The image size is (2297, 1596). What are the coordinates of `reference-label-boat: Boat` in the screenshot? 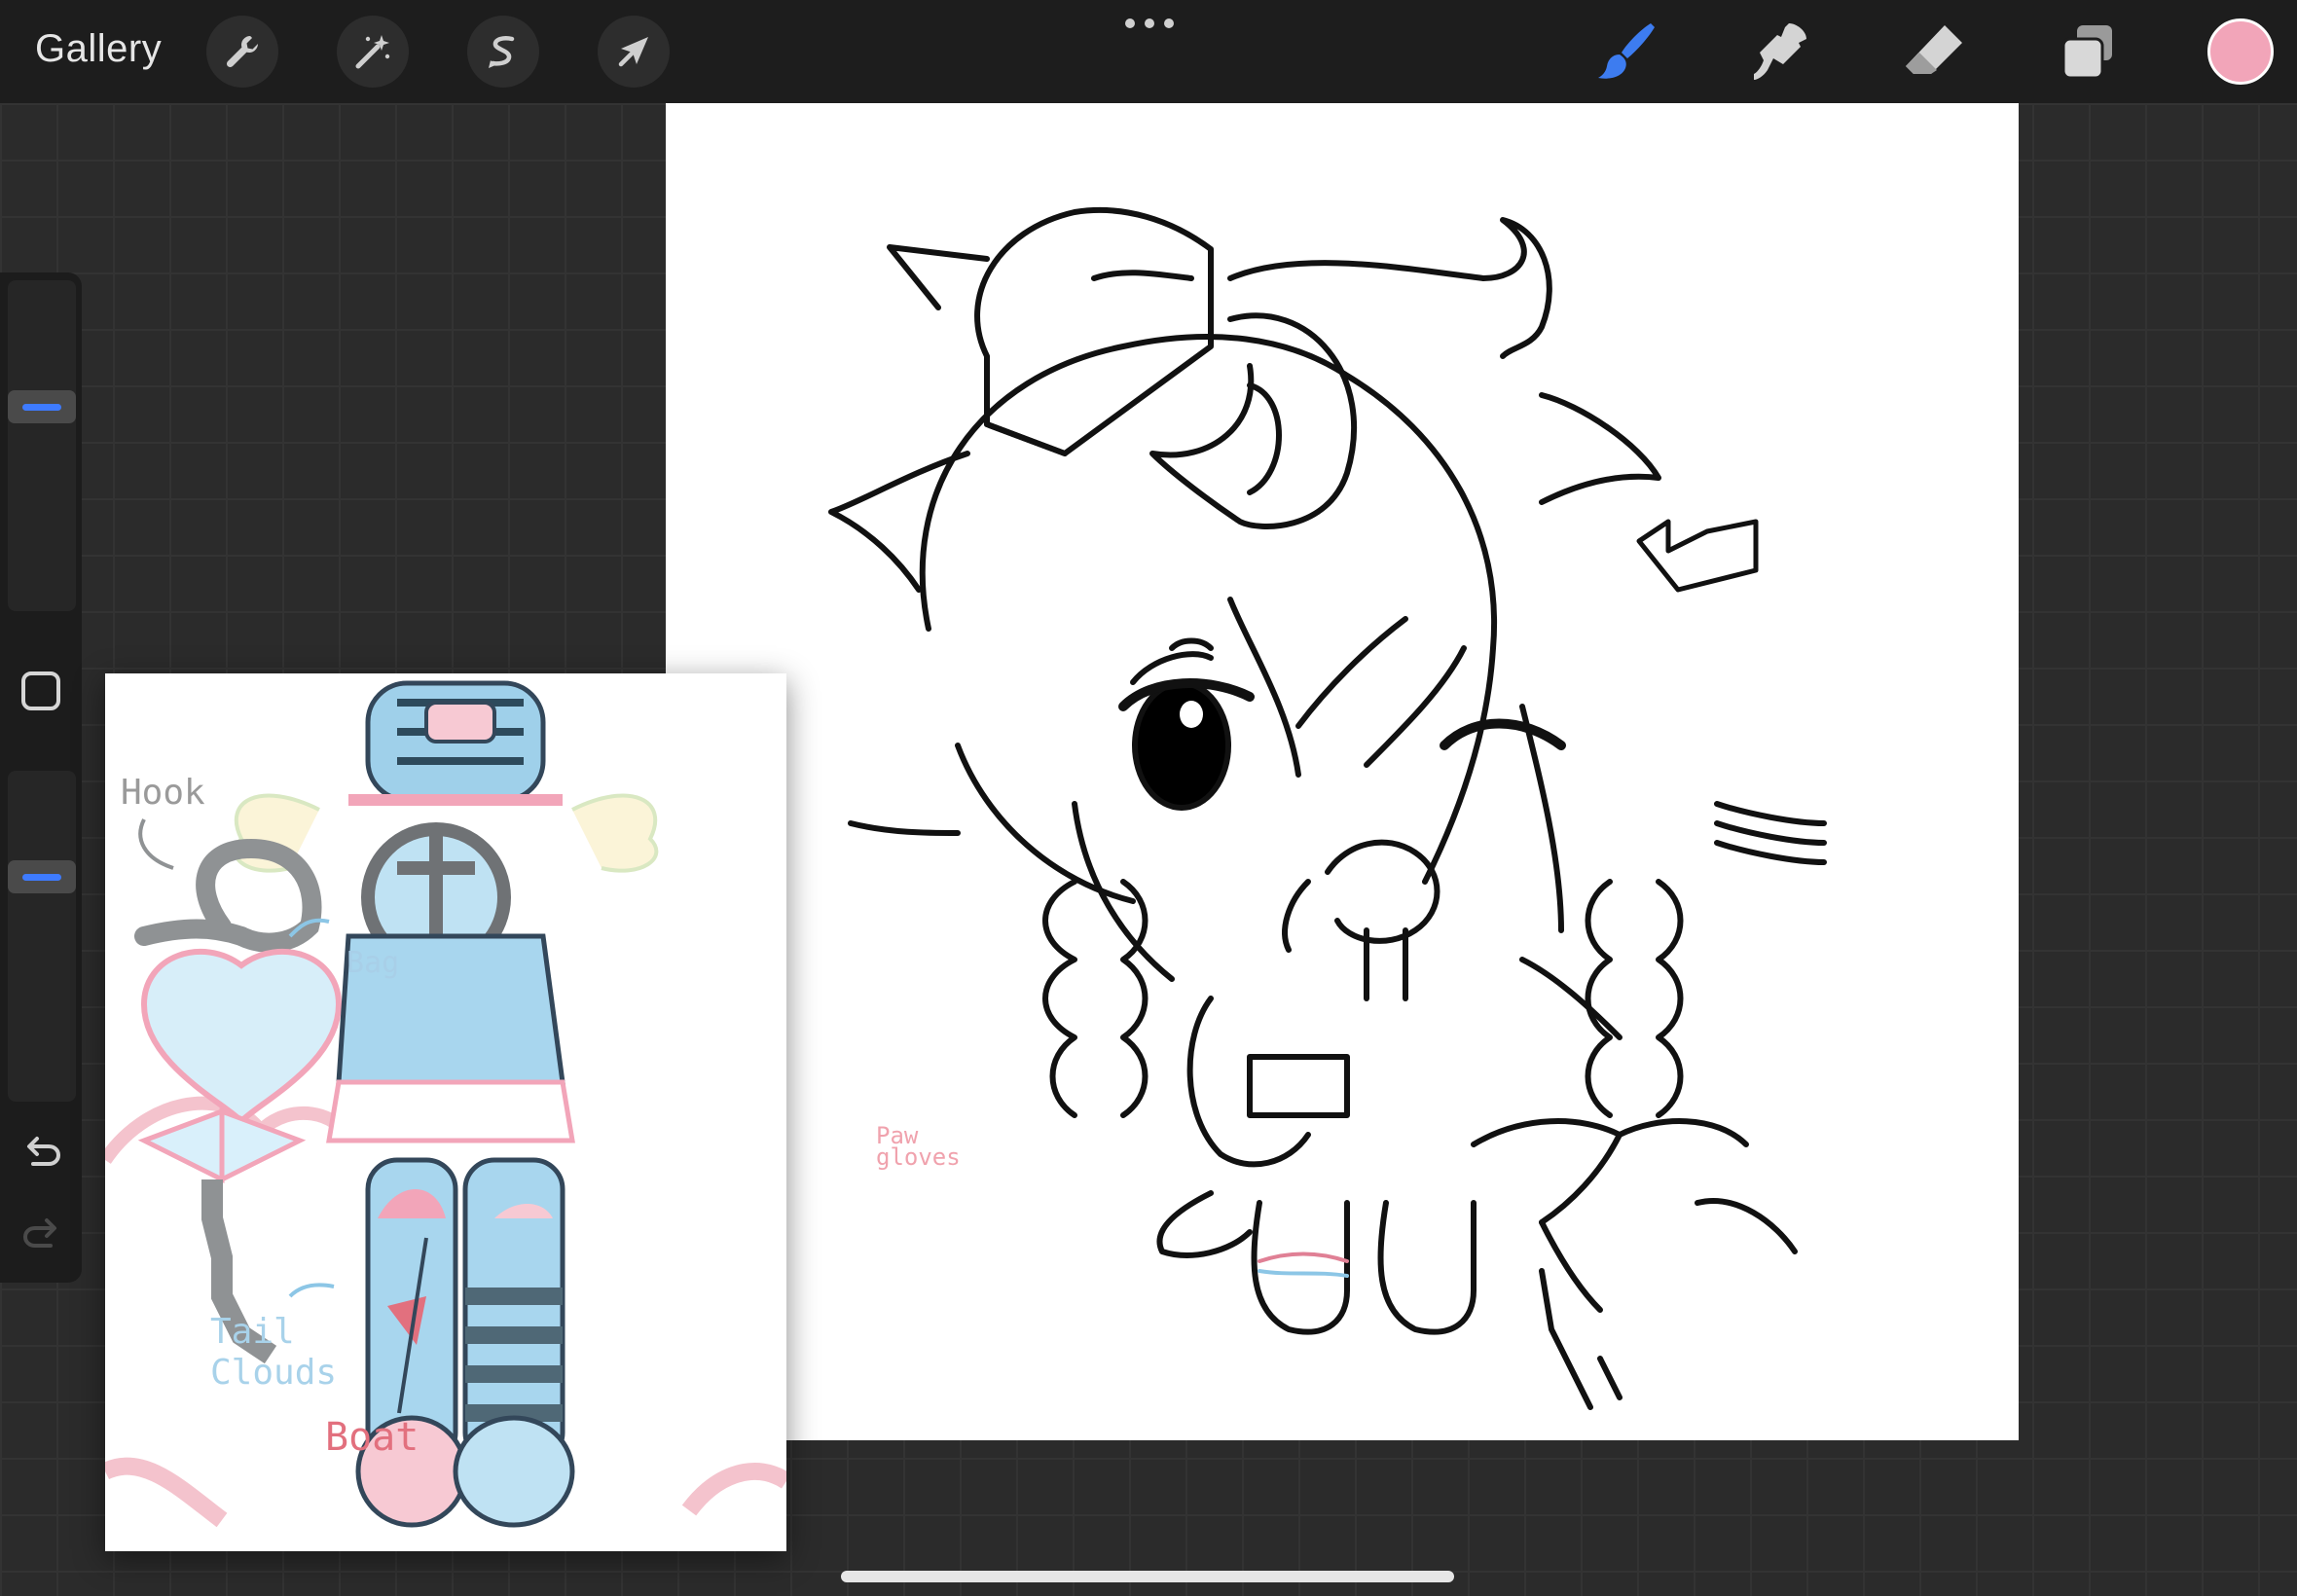 It's located at (372, 1437).